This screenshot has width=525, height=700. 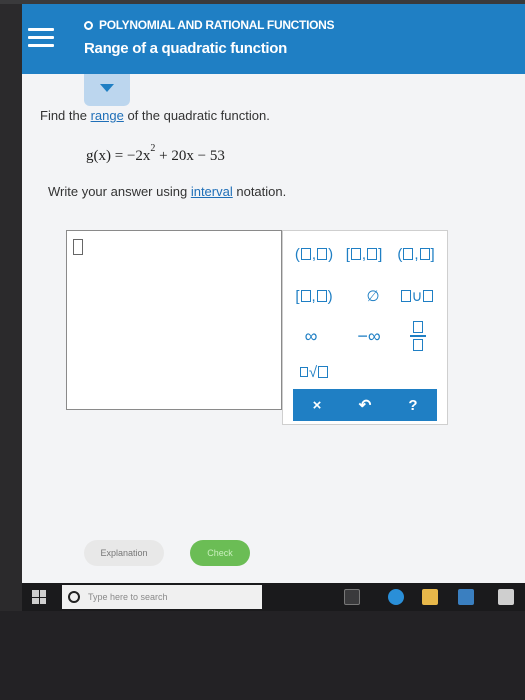 What do you see at coordinates (430, 597) in the screenshot?
I see `file-explorer-icon` at bounding box center [430, 597].